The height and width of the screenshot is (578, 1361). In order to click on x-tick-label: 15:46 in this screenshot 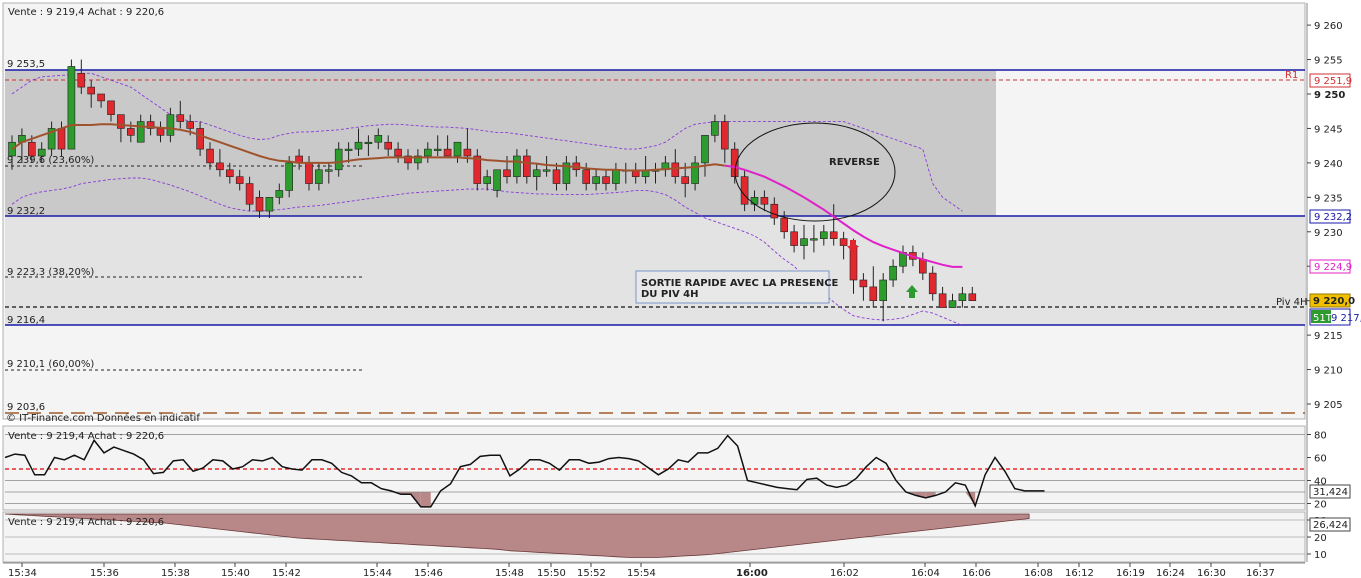, I will do `click(428, 573)`.